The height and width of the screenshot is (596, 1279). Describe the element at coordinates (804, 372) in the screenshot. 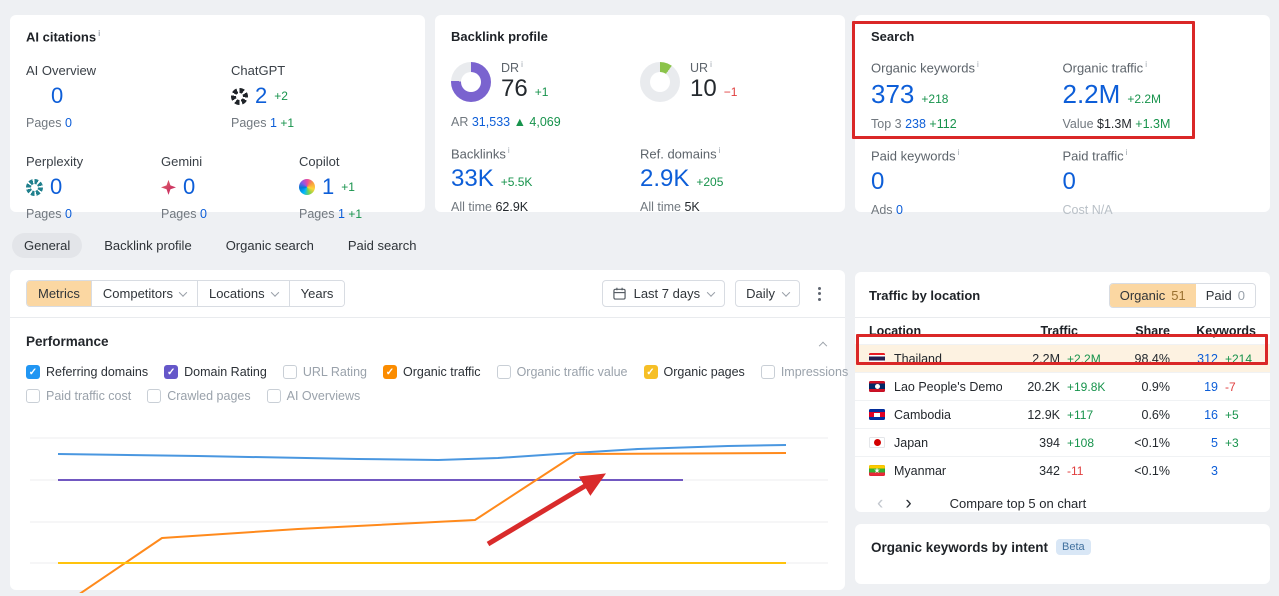

I see `metric-checkbox: Impressions` at that location.